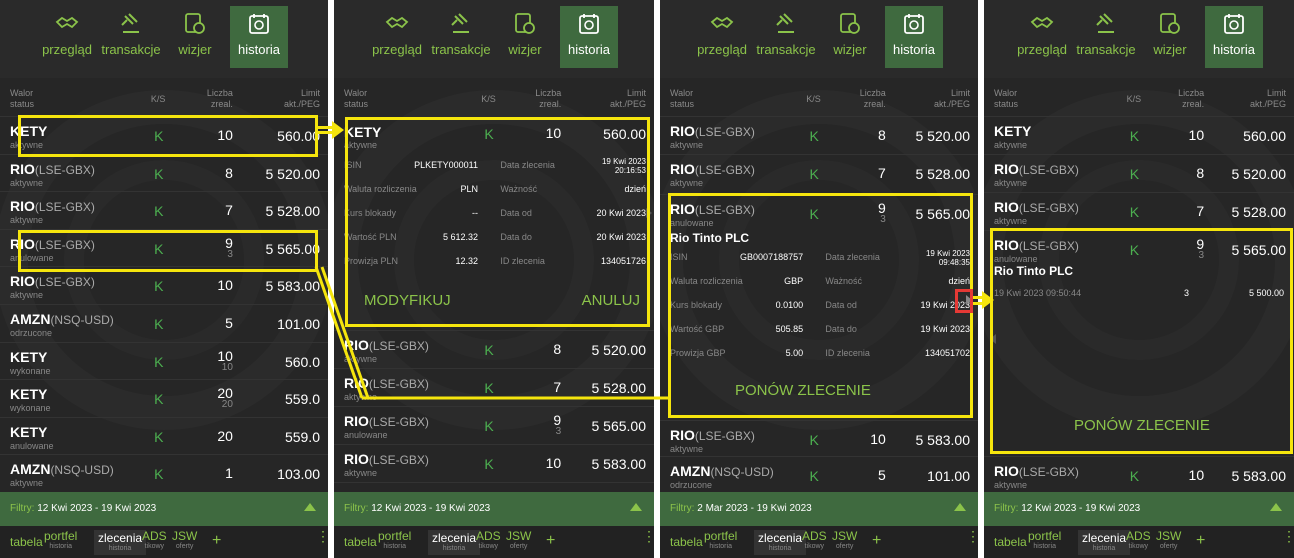  What do you see at coordinates (954, 262) in the screenshot?
I see `order-time: 09:48:35` at bounding box center [954, 262].